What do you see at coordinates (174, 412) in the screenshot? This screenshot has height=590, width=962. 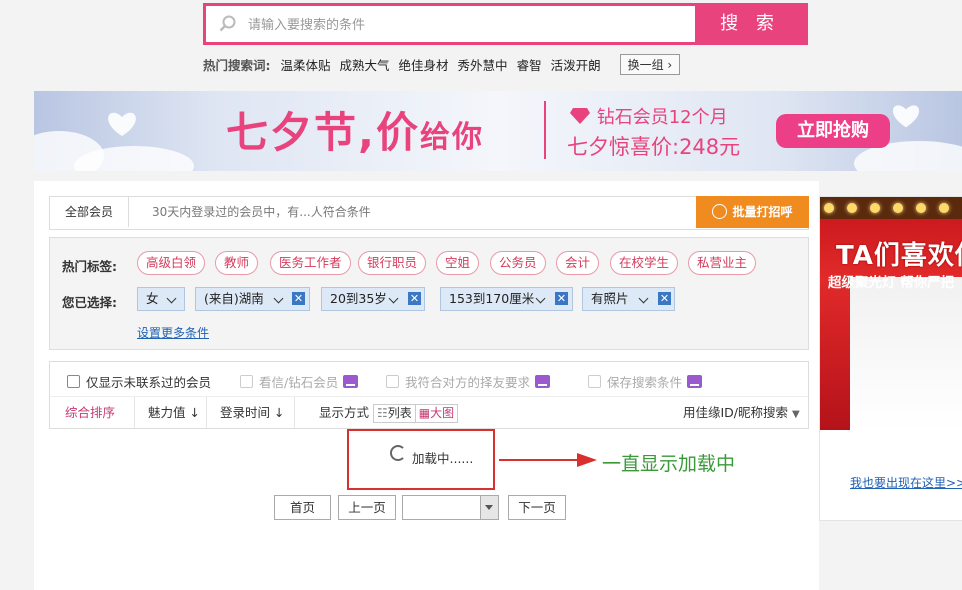 I see `sort-charm: 魅力值 ↓` at bounding box center [174, 412].